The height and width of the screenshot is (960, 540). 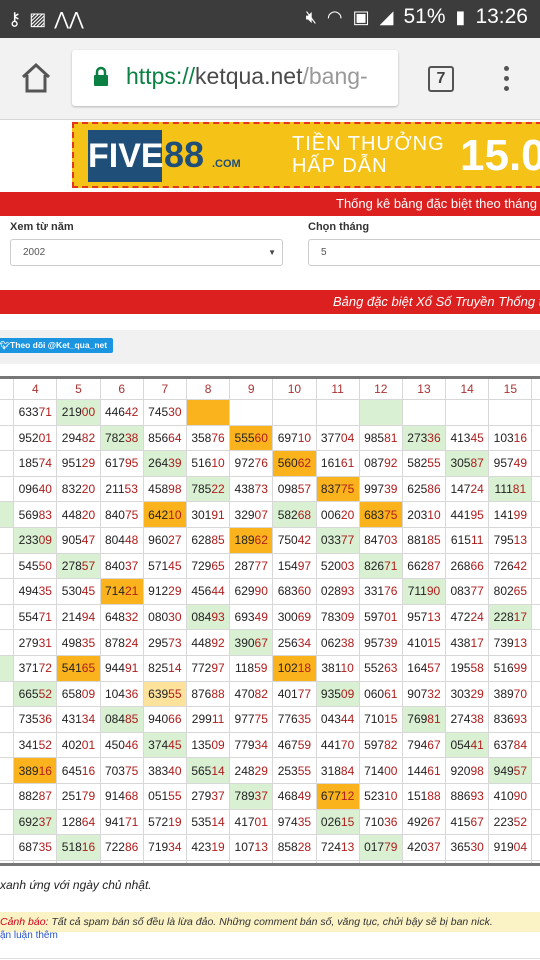 What do you see at coordinates (424, 847) in the screenshot?
I see `result-cell: 42037` at bounding box center [424, 847].